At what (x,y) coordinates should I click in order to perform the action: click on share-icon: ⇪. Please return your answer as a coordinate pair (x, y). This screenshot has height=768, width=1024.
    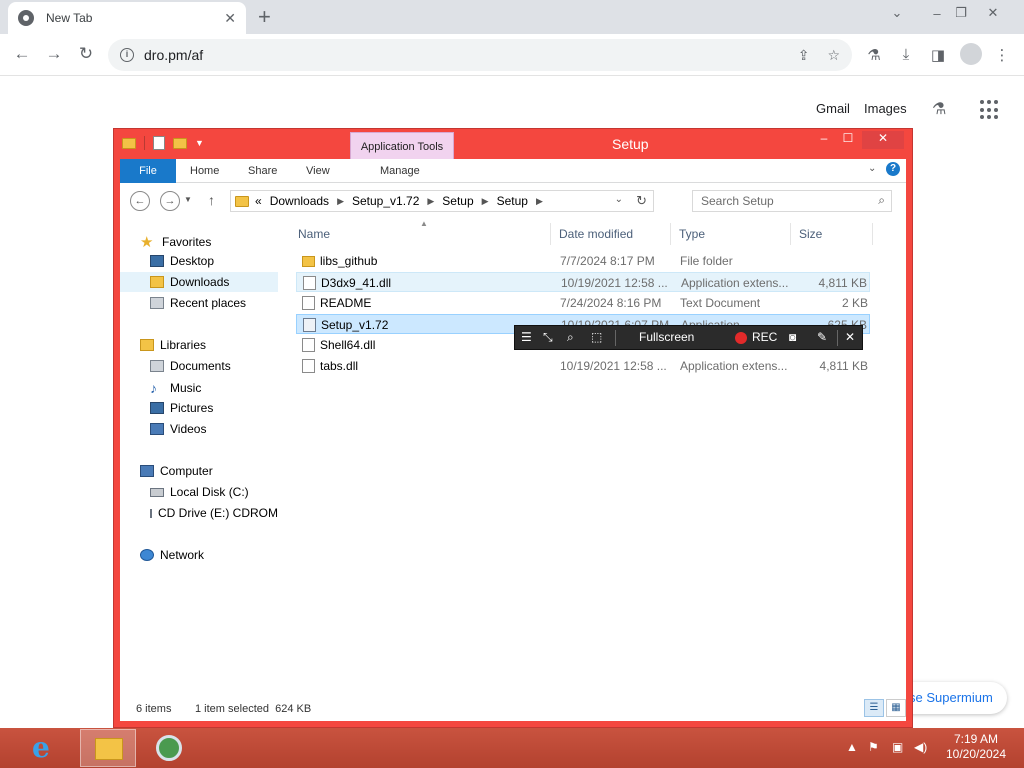
    Looking at the image, I should click on (804, 55).